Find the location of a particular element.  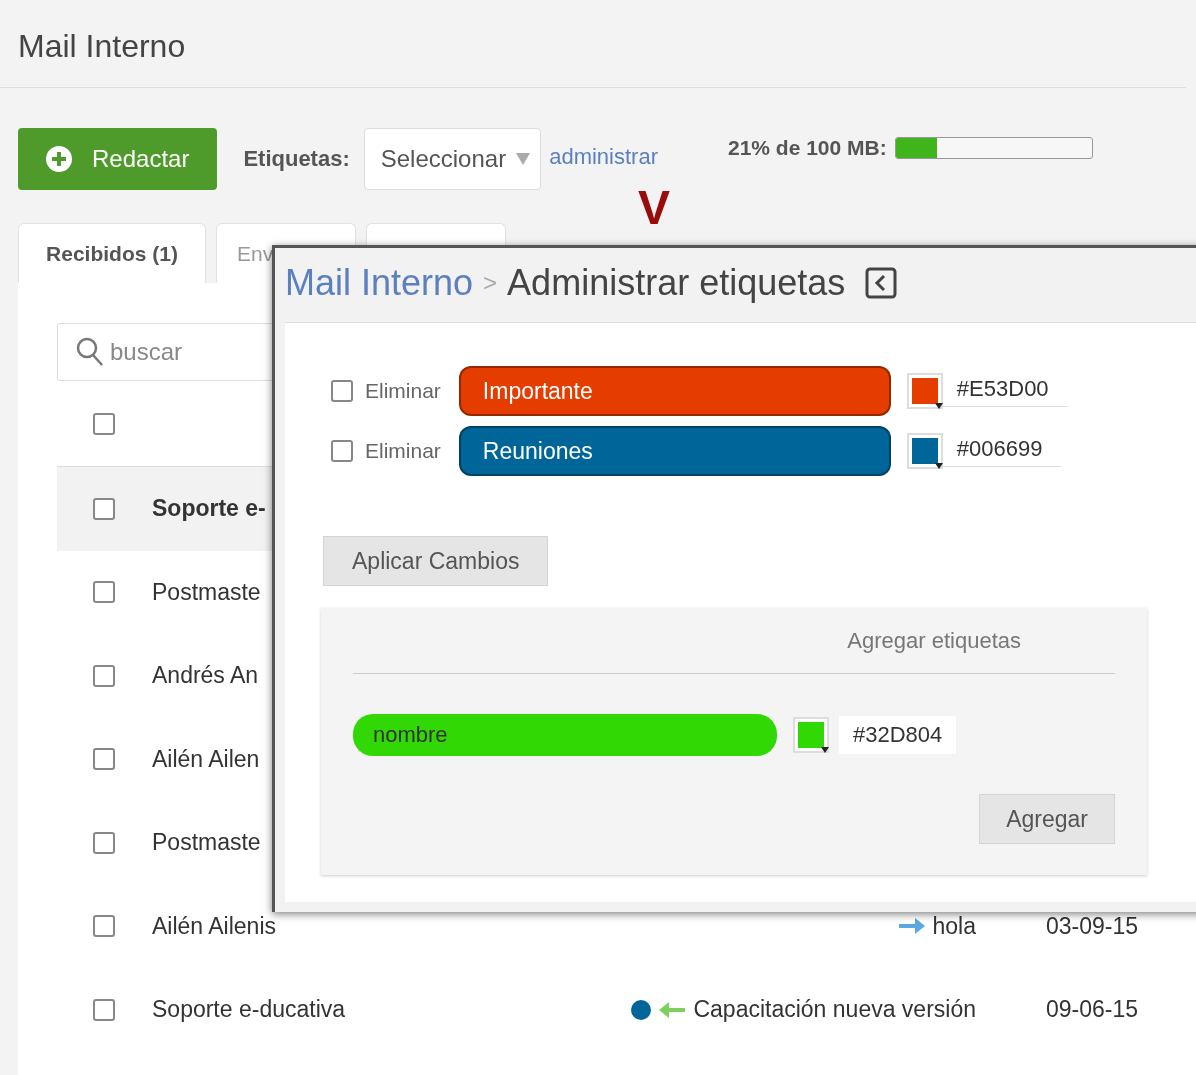

annotation-mark: V is located at coordinates (654, 207).